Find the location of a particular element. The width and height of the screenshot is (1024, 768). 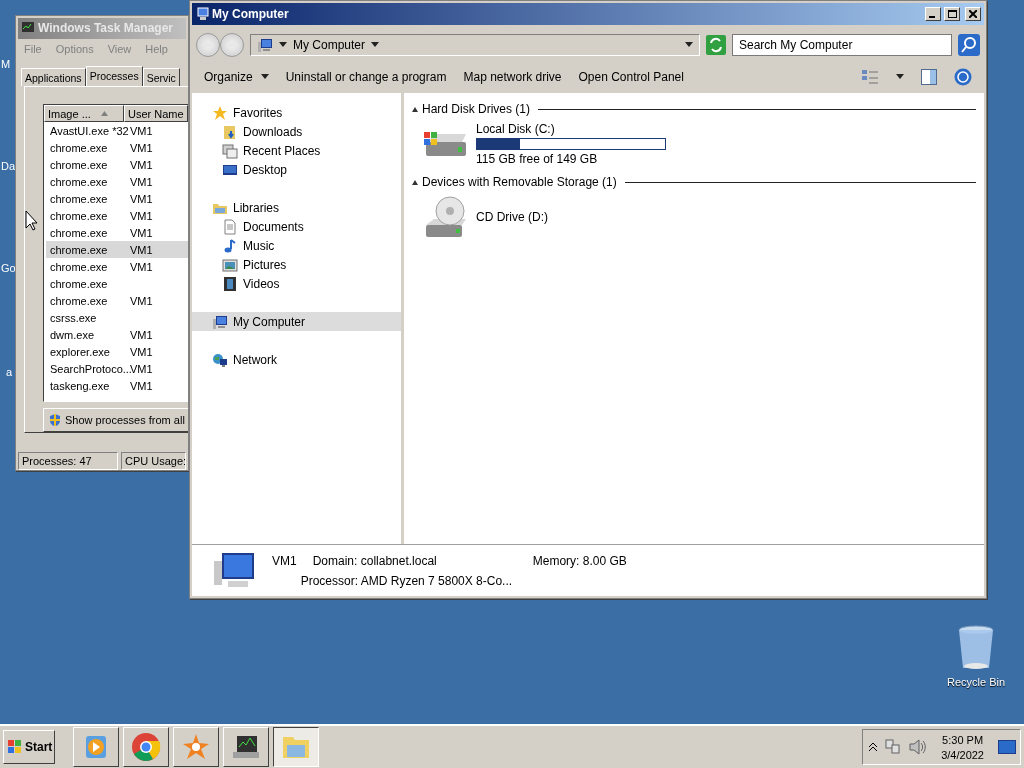

window-title: Windows Task Manager is located at coordinates (106, 28).